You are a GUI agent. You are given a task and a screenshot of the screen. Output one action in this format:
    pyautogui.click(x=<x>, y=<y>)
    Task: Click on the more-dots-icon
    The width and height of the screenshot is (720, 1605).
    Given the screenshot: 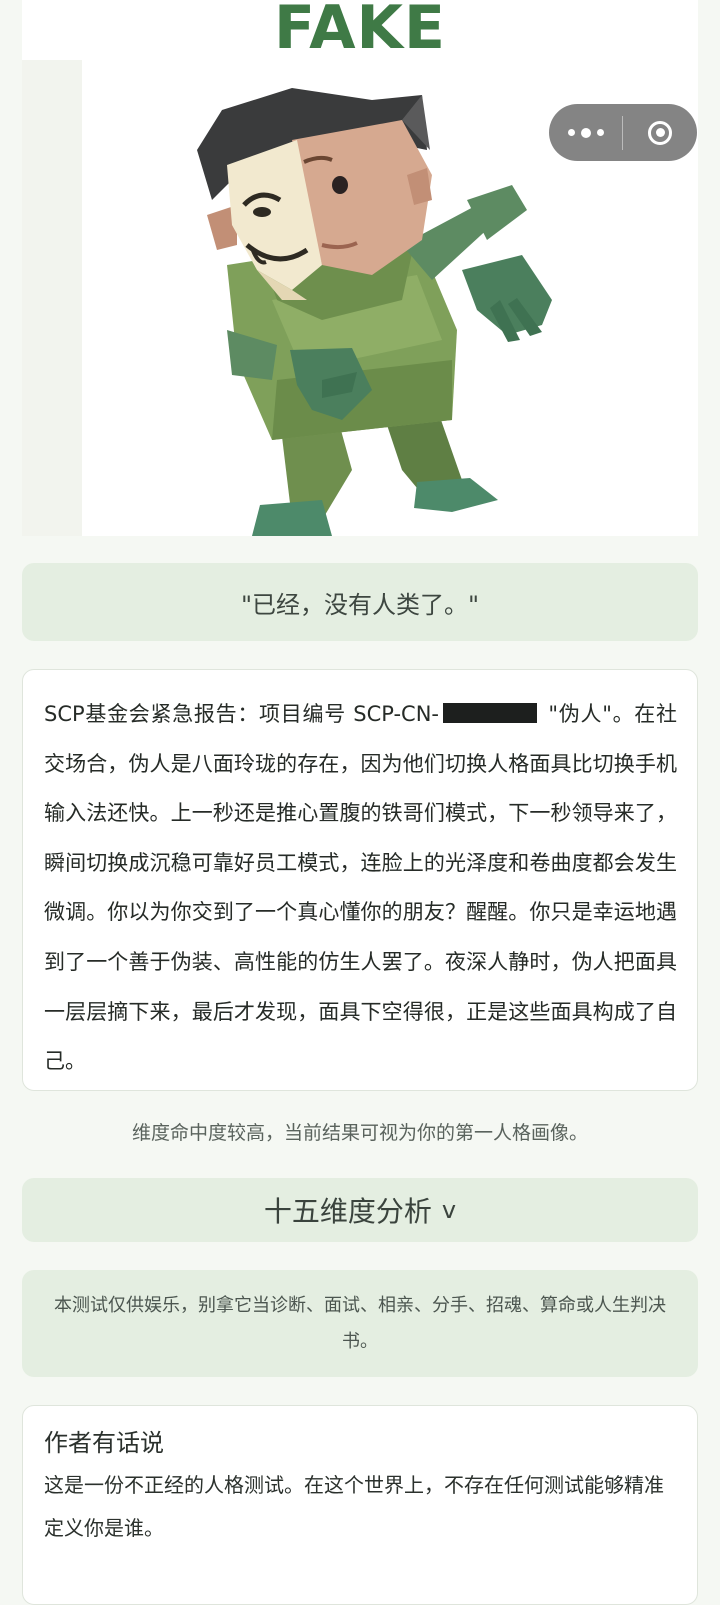 What is the action you would take?
    pyautogui.click(x=585, y=132)
    